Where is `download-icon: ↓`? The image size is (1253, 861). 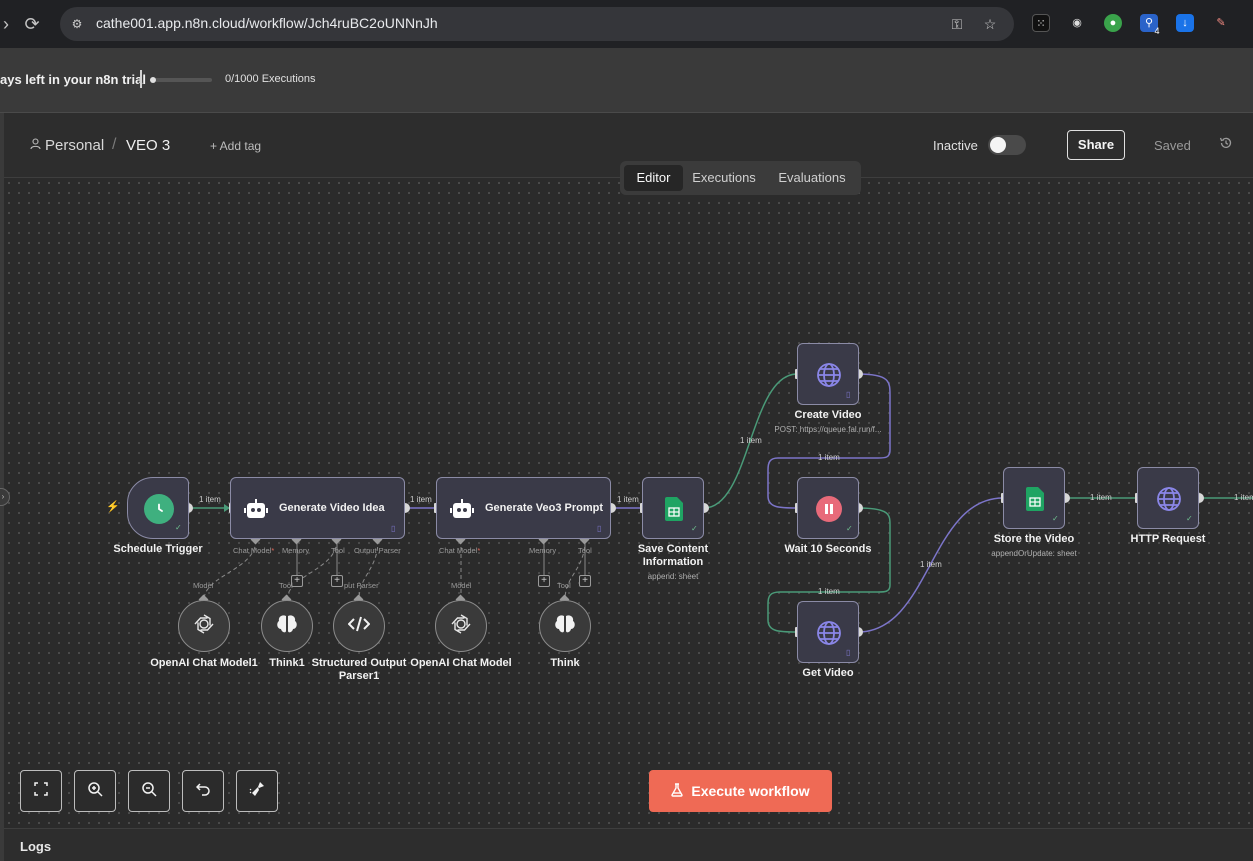
download-icon: ↓ is located at coordinates (1185, 23).